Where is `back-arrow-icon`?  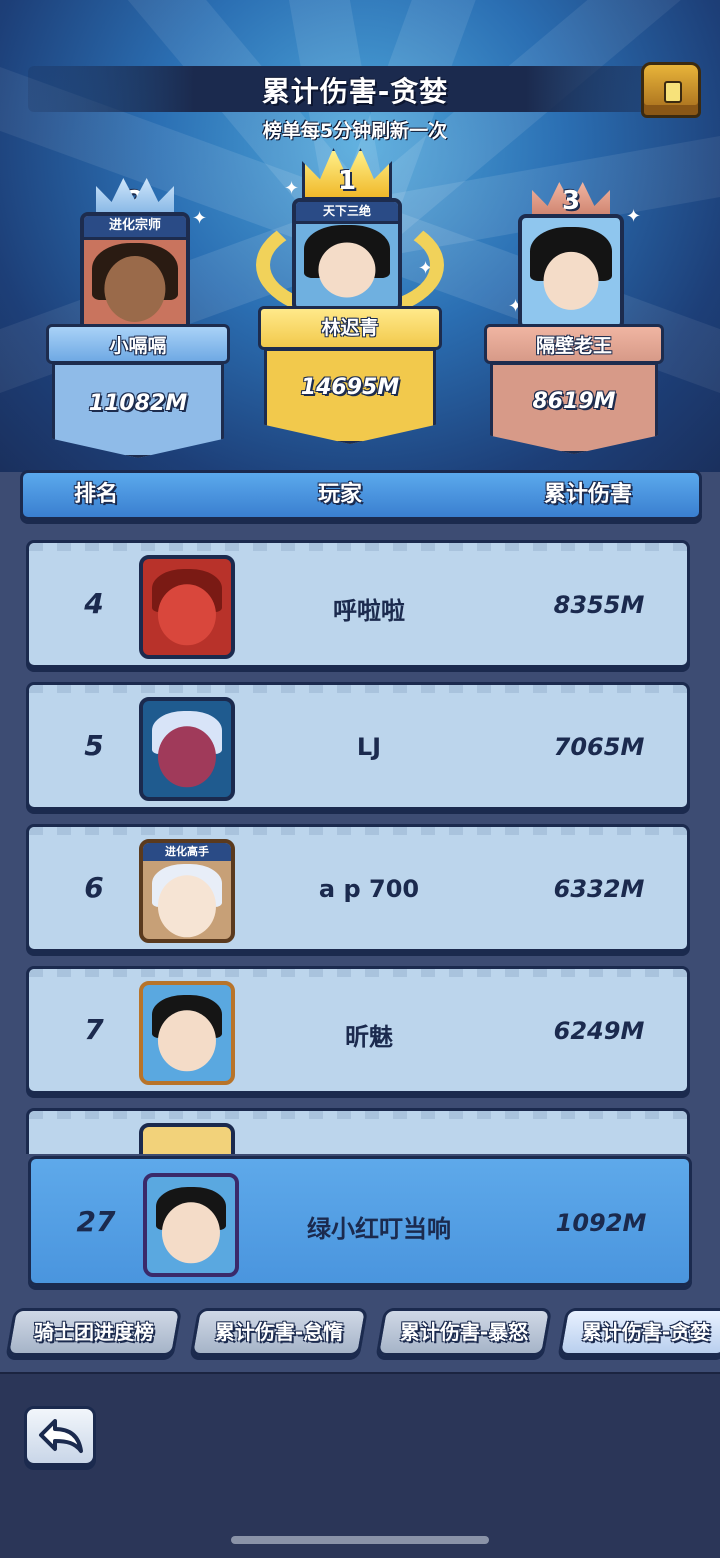
back-arrow-icon is located at coordinates (61, 1436).